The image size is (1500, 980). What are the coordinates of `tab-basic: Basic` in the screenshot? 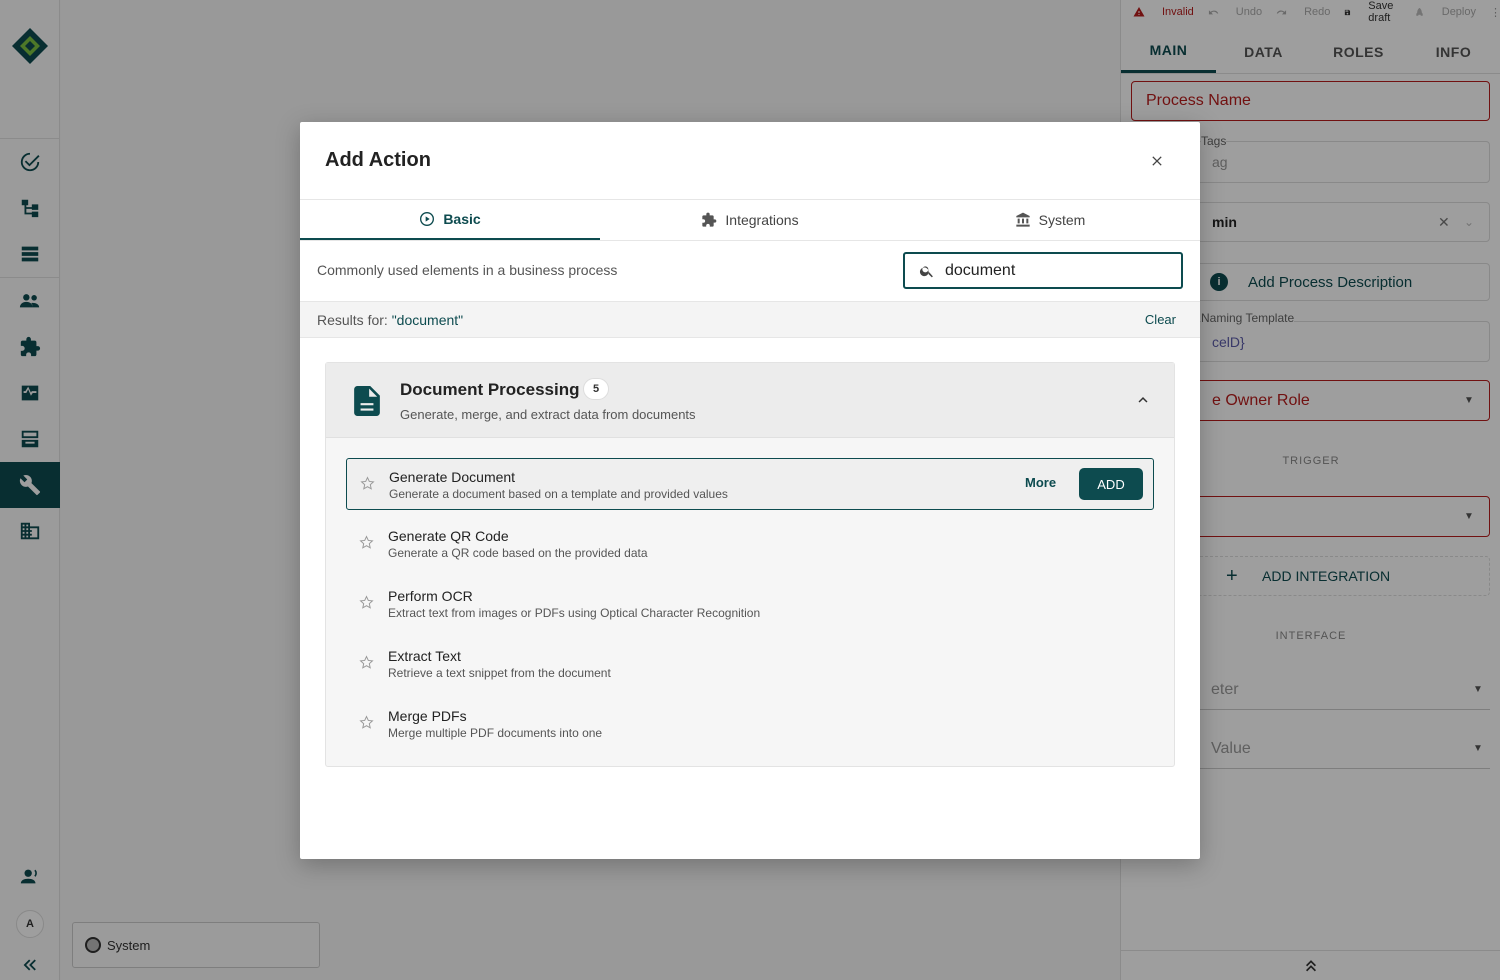 It's located at (450, 220).